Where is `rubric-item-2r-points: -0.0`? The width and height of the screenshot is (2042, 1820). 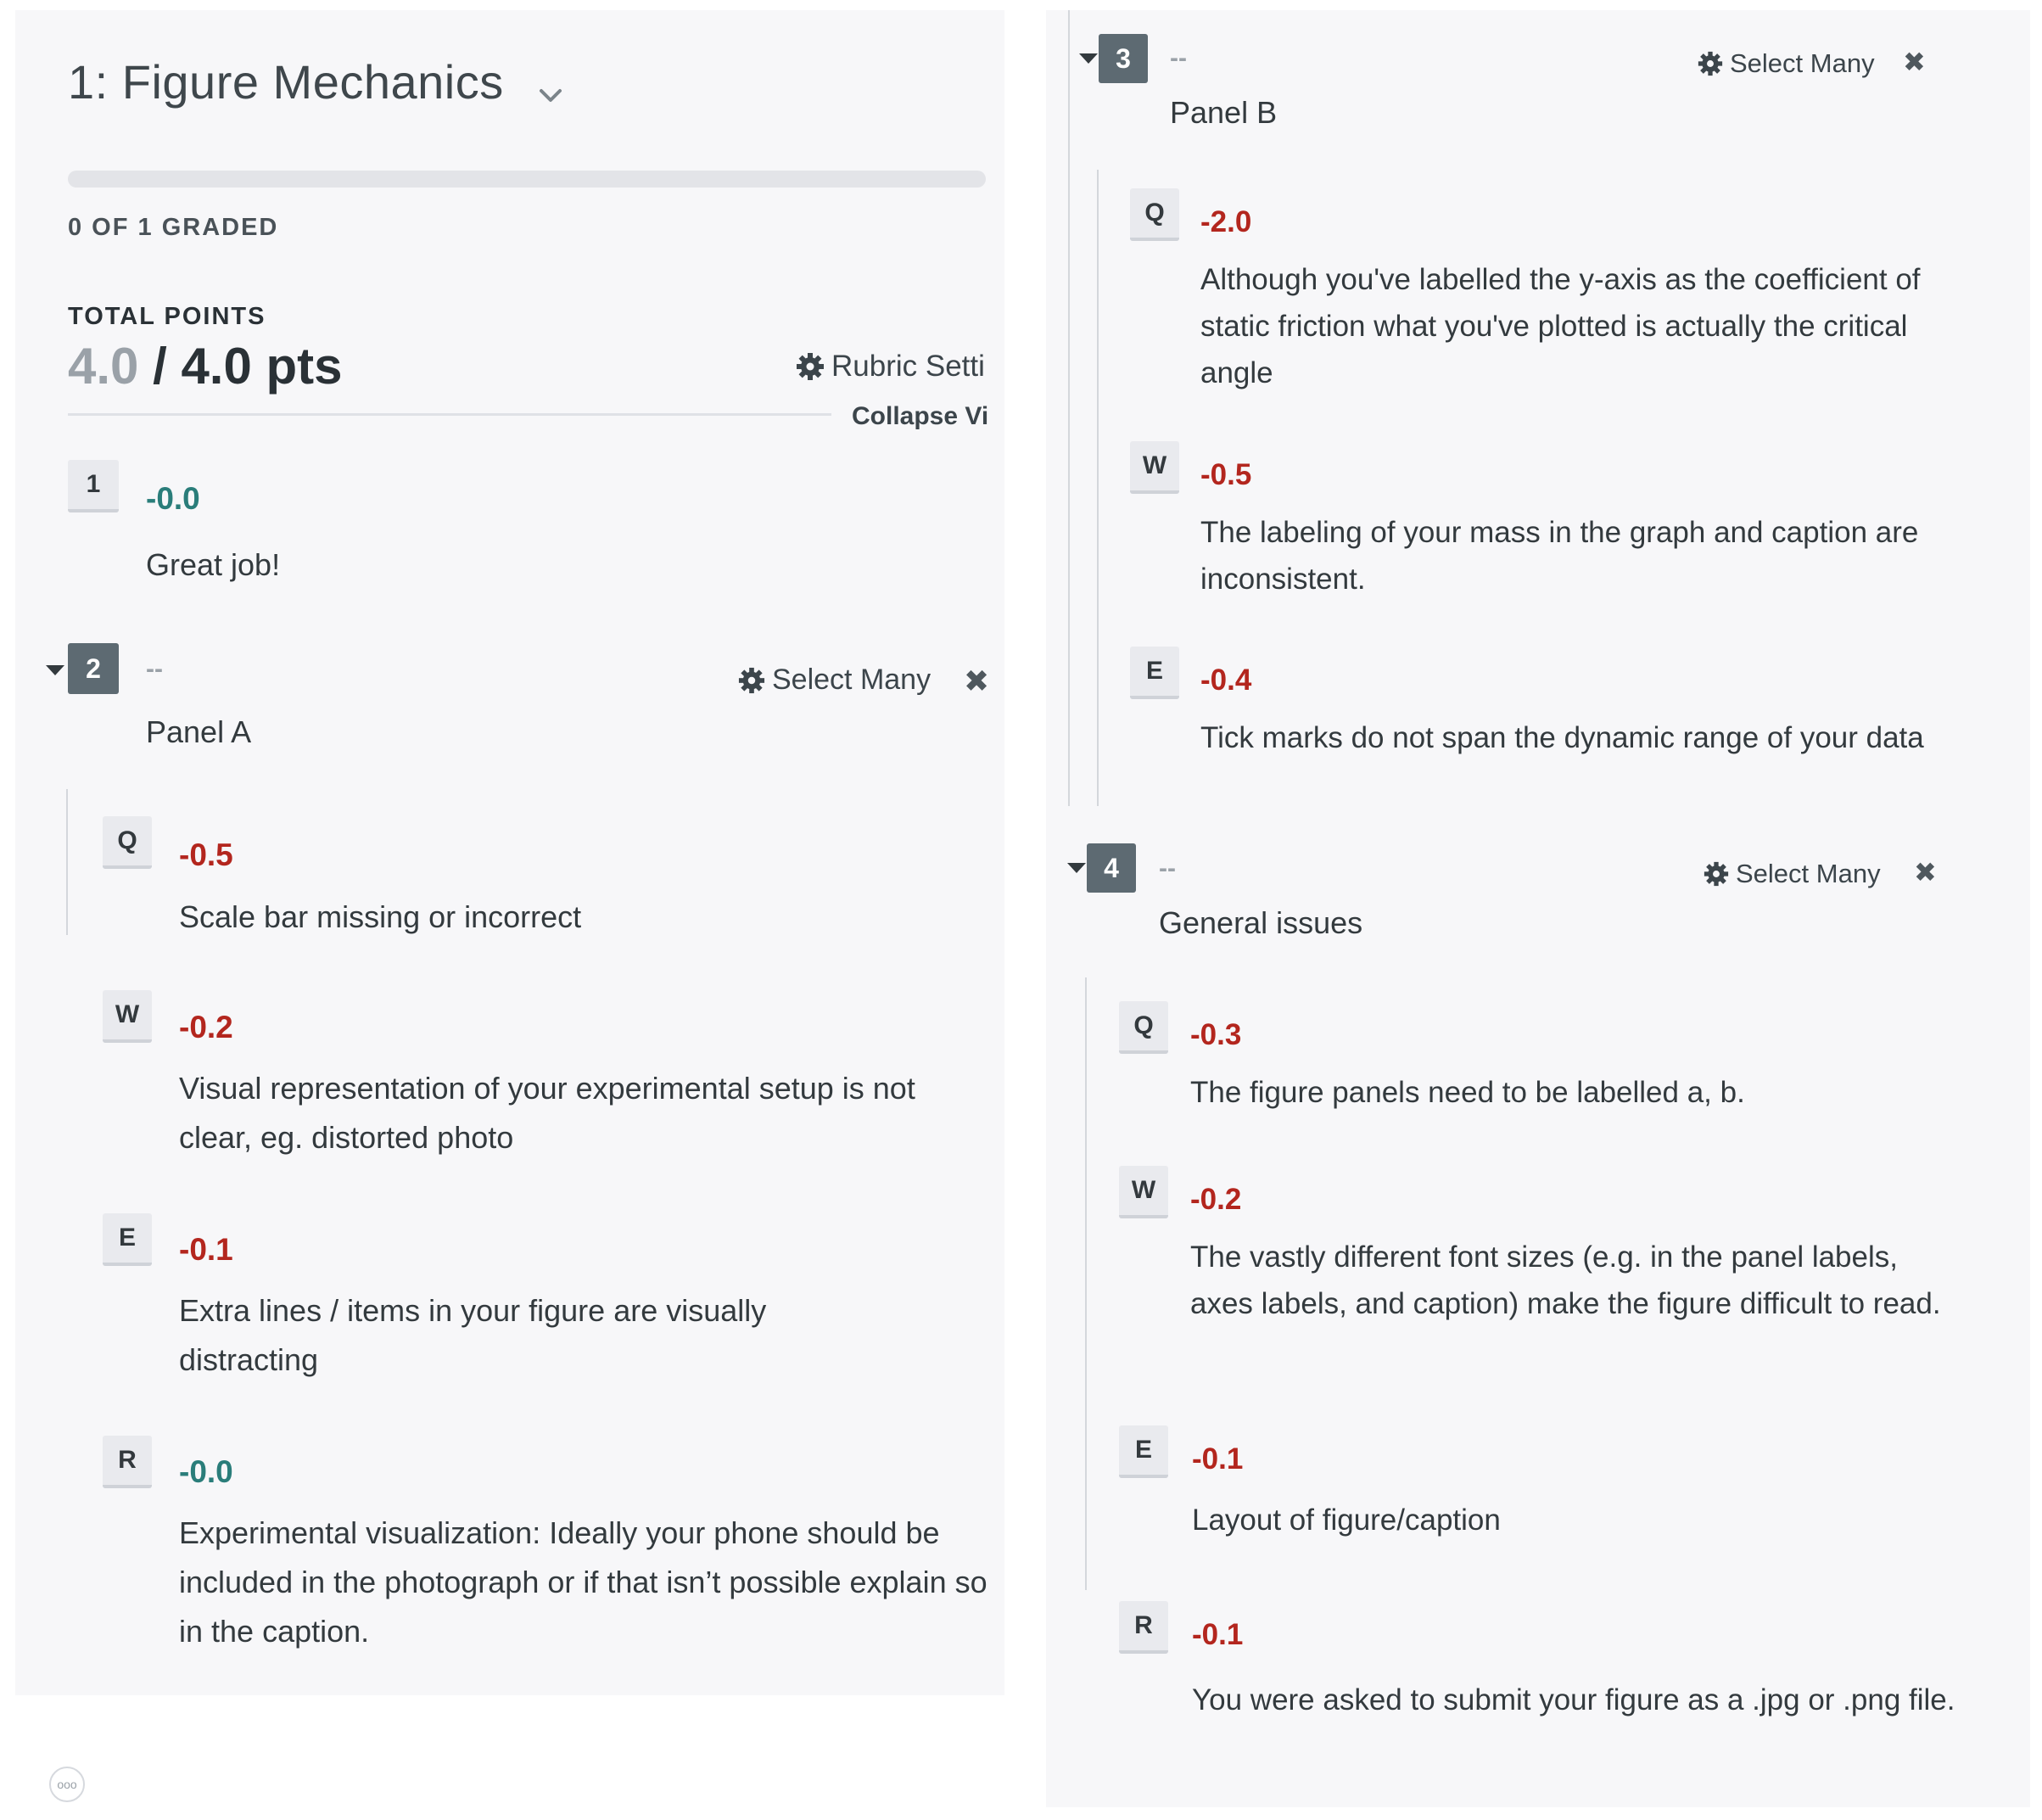
rubric-item-2r-points: -0.0 is located at coordinates (206, 1471).